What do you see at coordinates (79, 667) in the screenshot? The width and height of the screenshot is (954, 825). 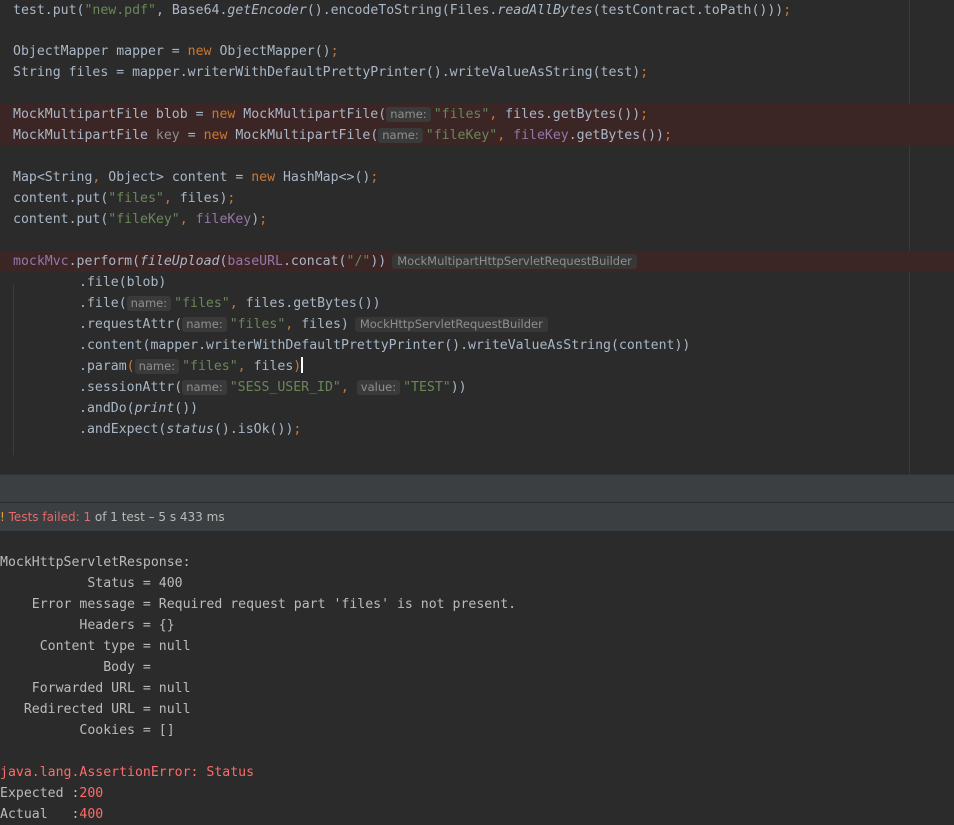 I see `console-line: Body =` at bounding box center [79, 667].